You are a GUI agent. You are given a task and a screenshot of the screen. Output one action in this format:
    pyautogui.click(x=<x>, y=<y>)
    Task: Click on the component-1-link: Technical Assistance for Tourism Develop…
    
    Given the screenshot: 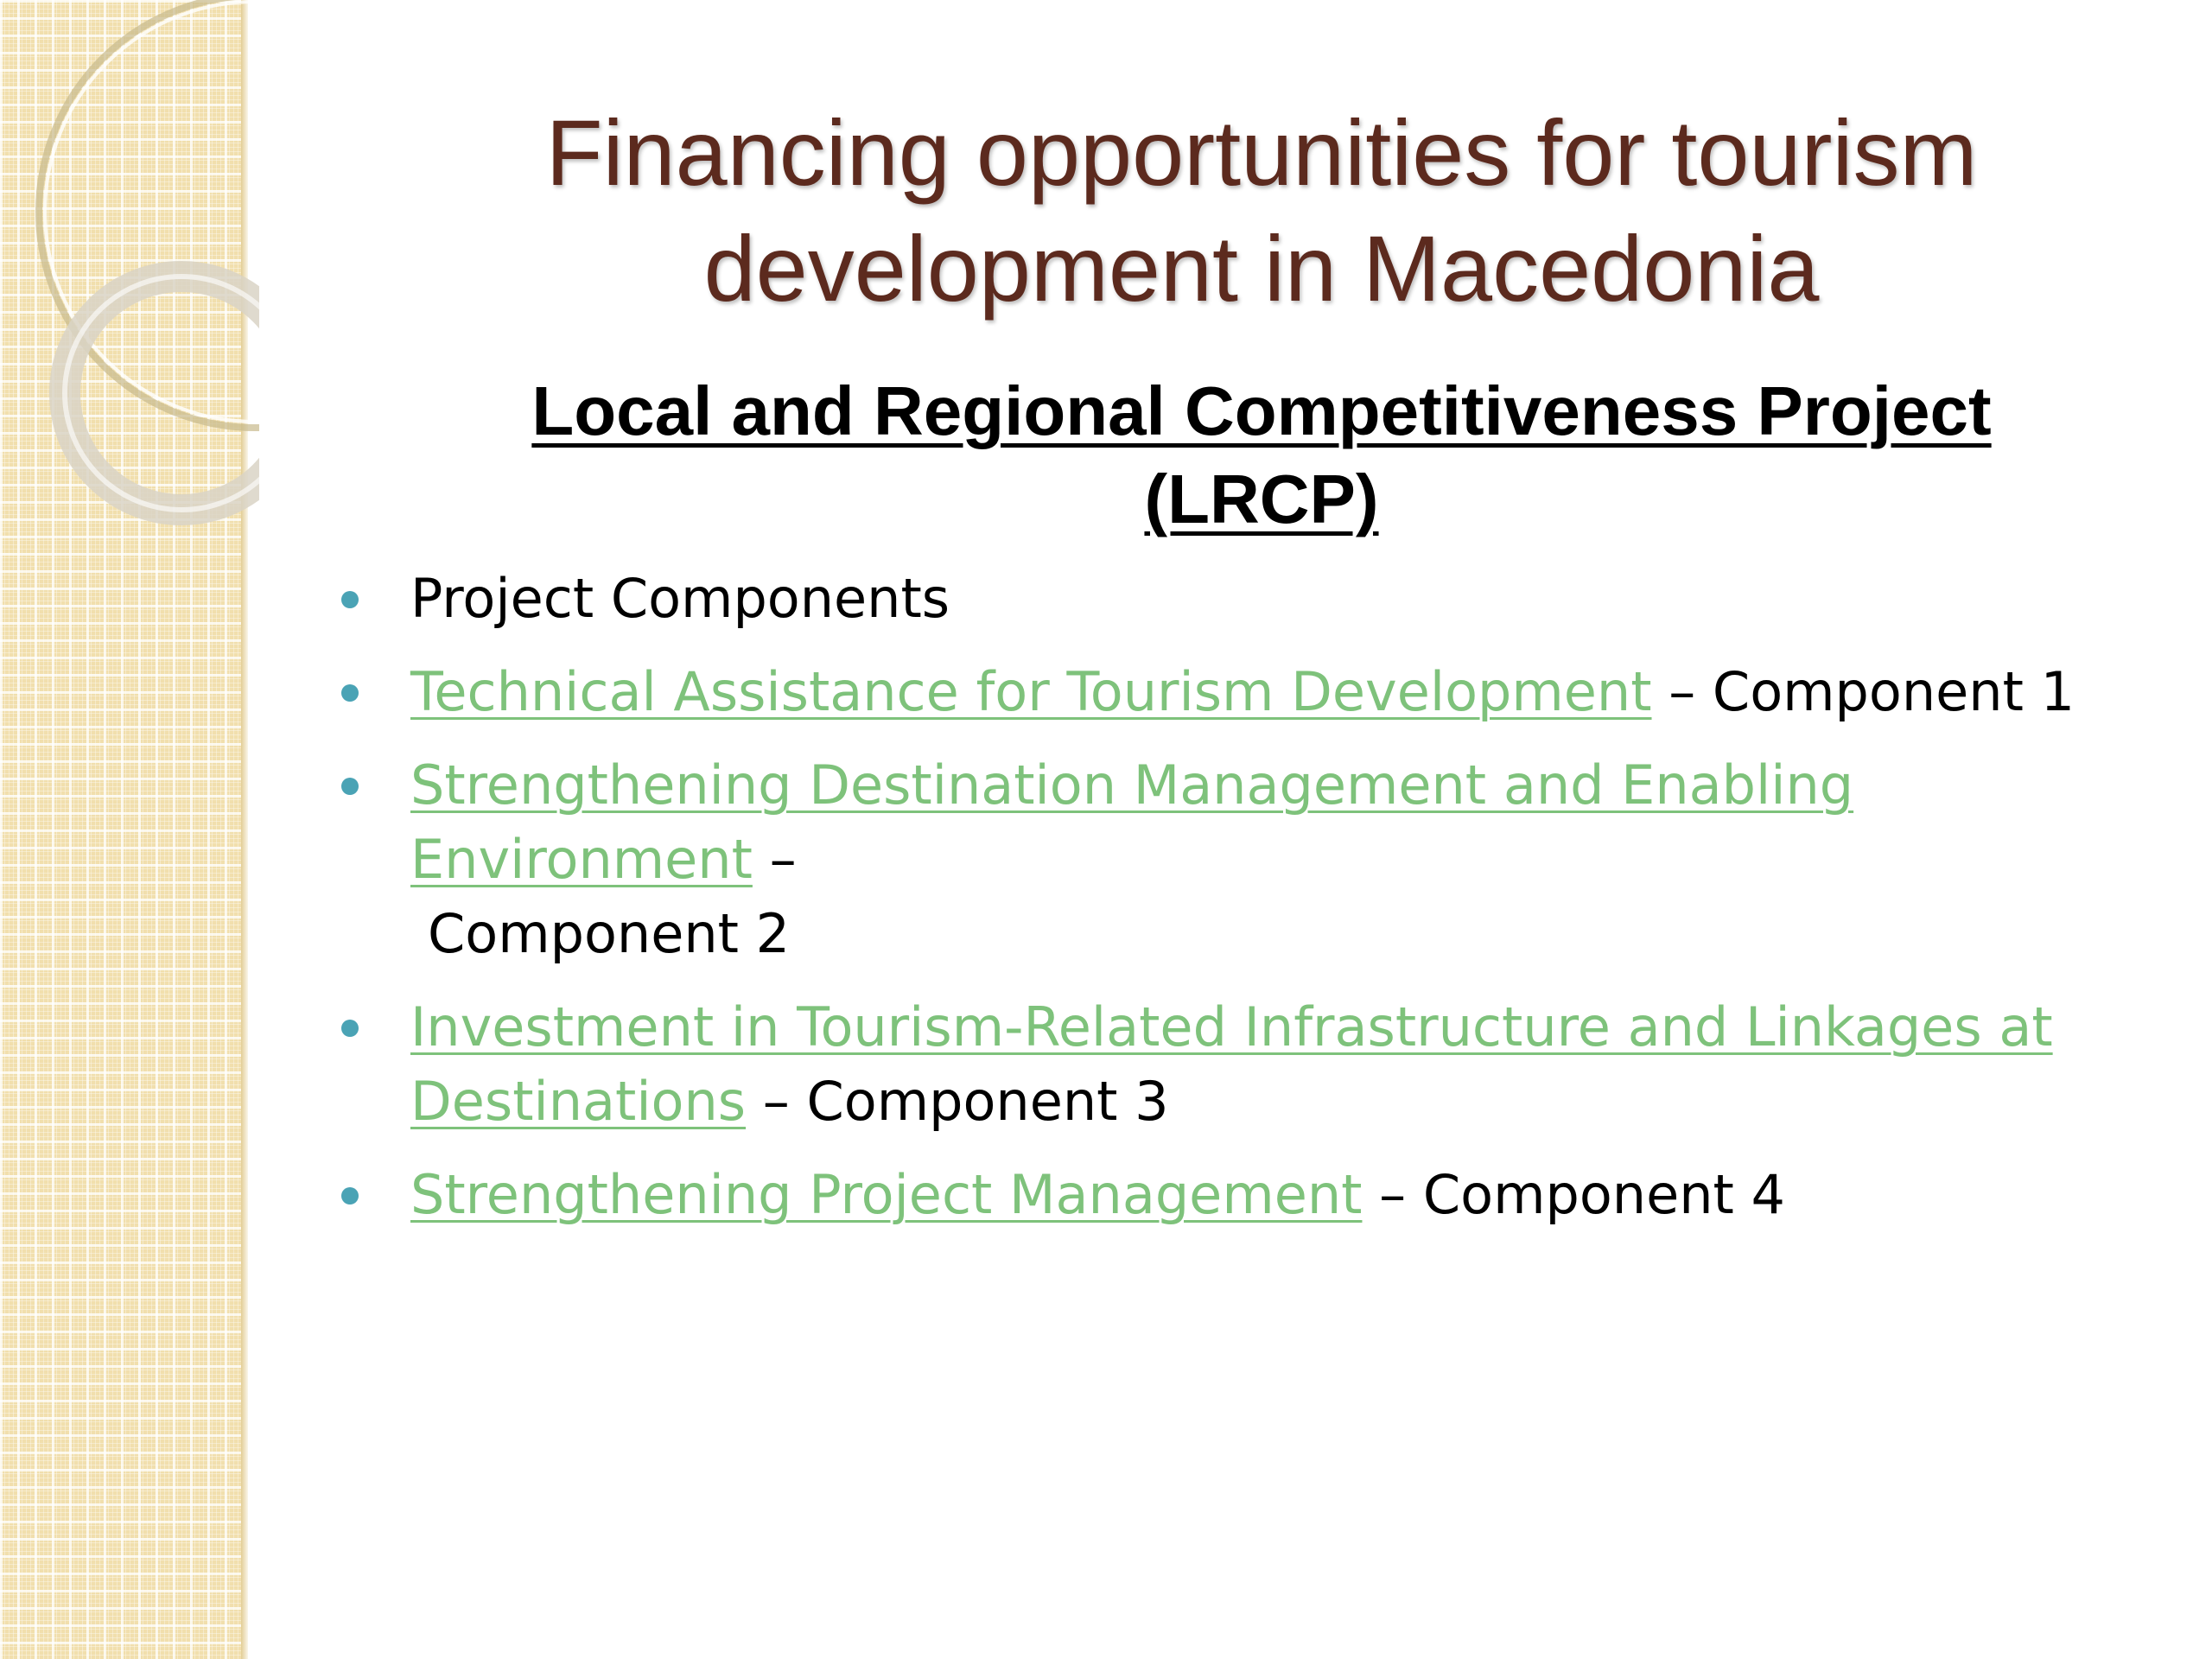 What is the action you would take?
    pyautogui.click(x=1031, y=691)
    